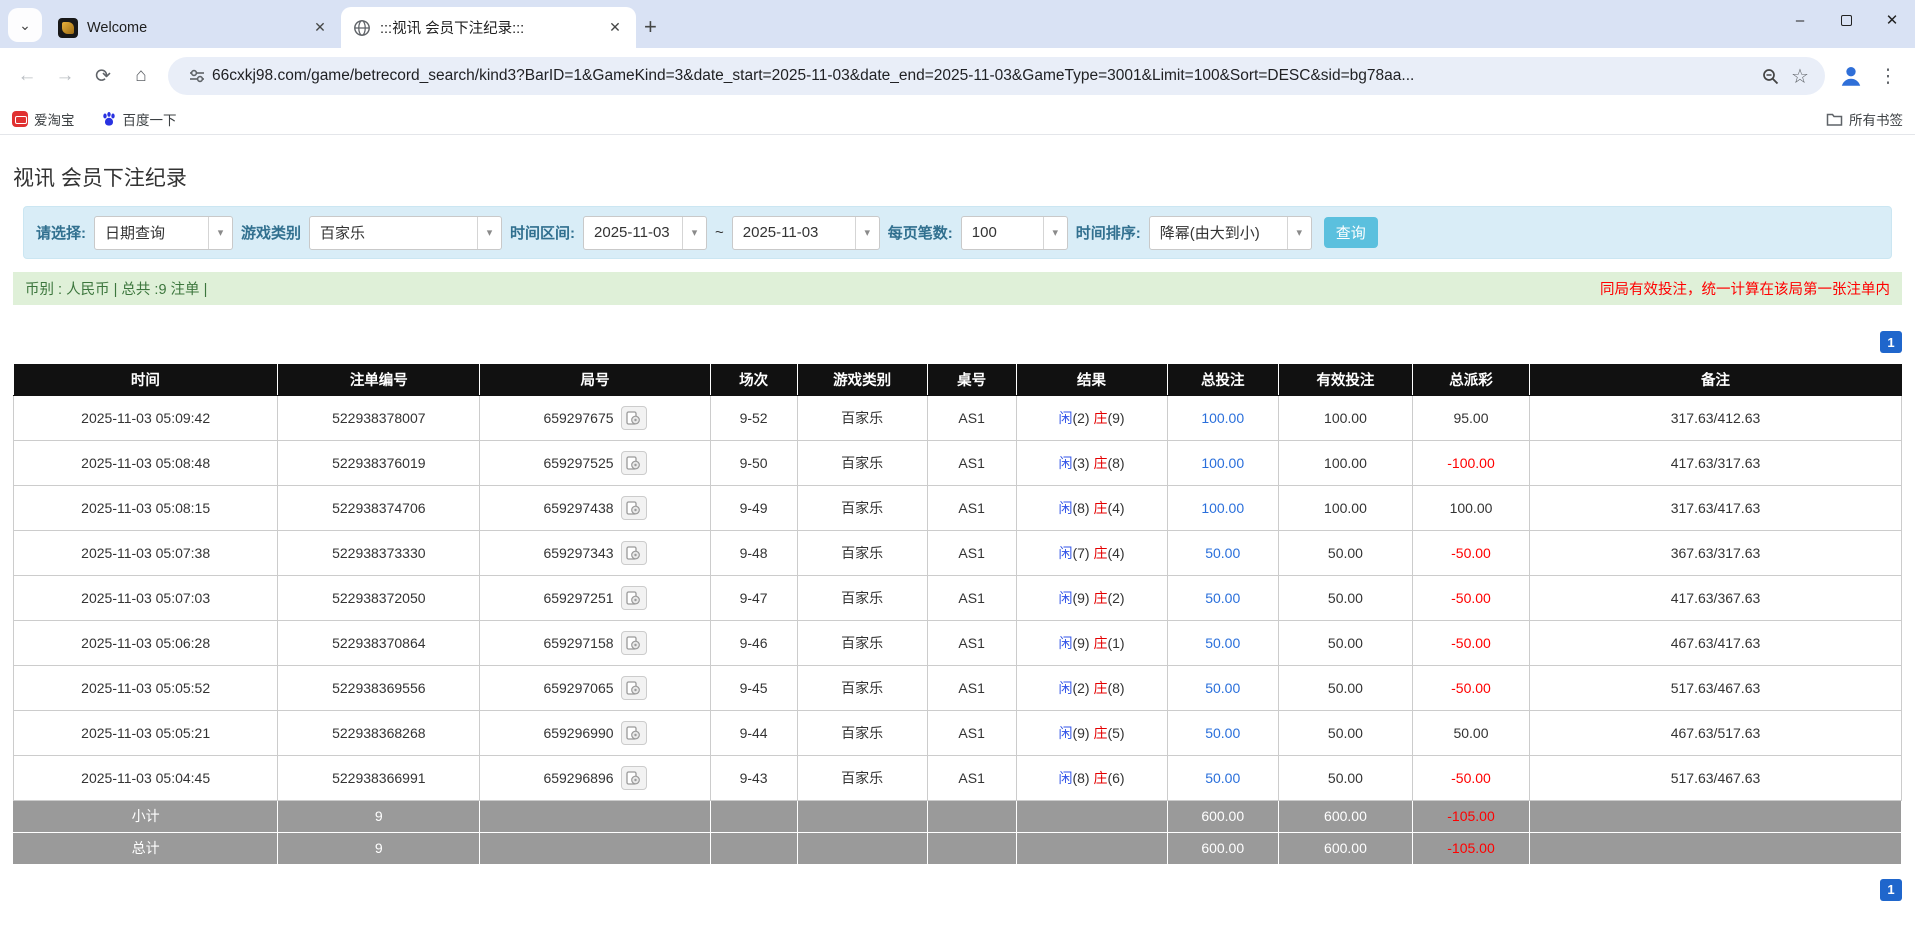  I want to click on cell-session: 9-43, so click(753, 777).